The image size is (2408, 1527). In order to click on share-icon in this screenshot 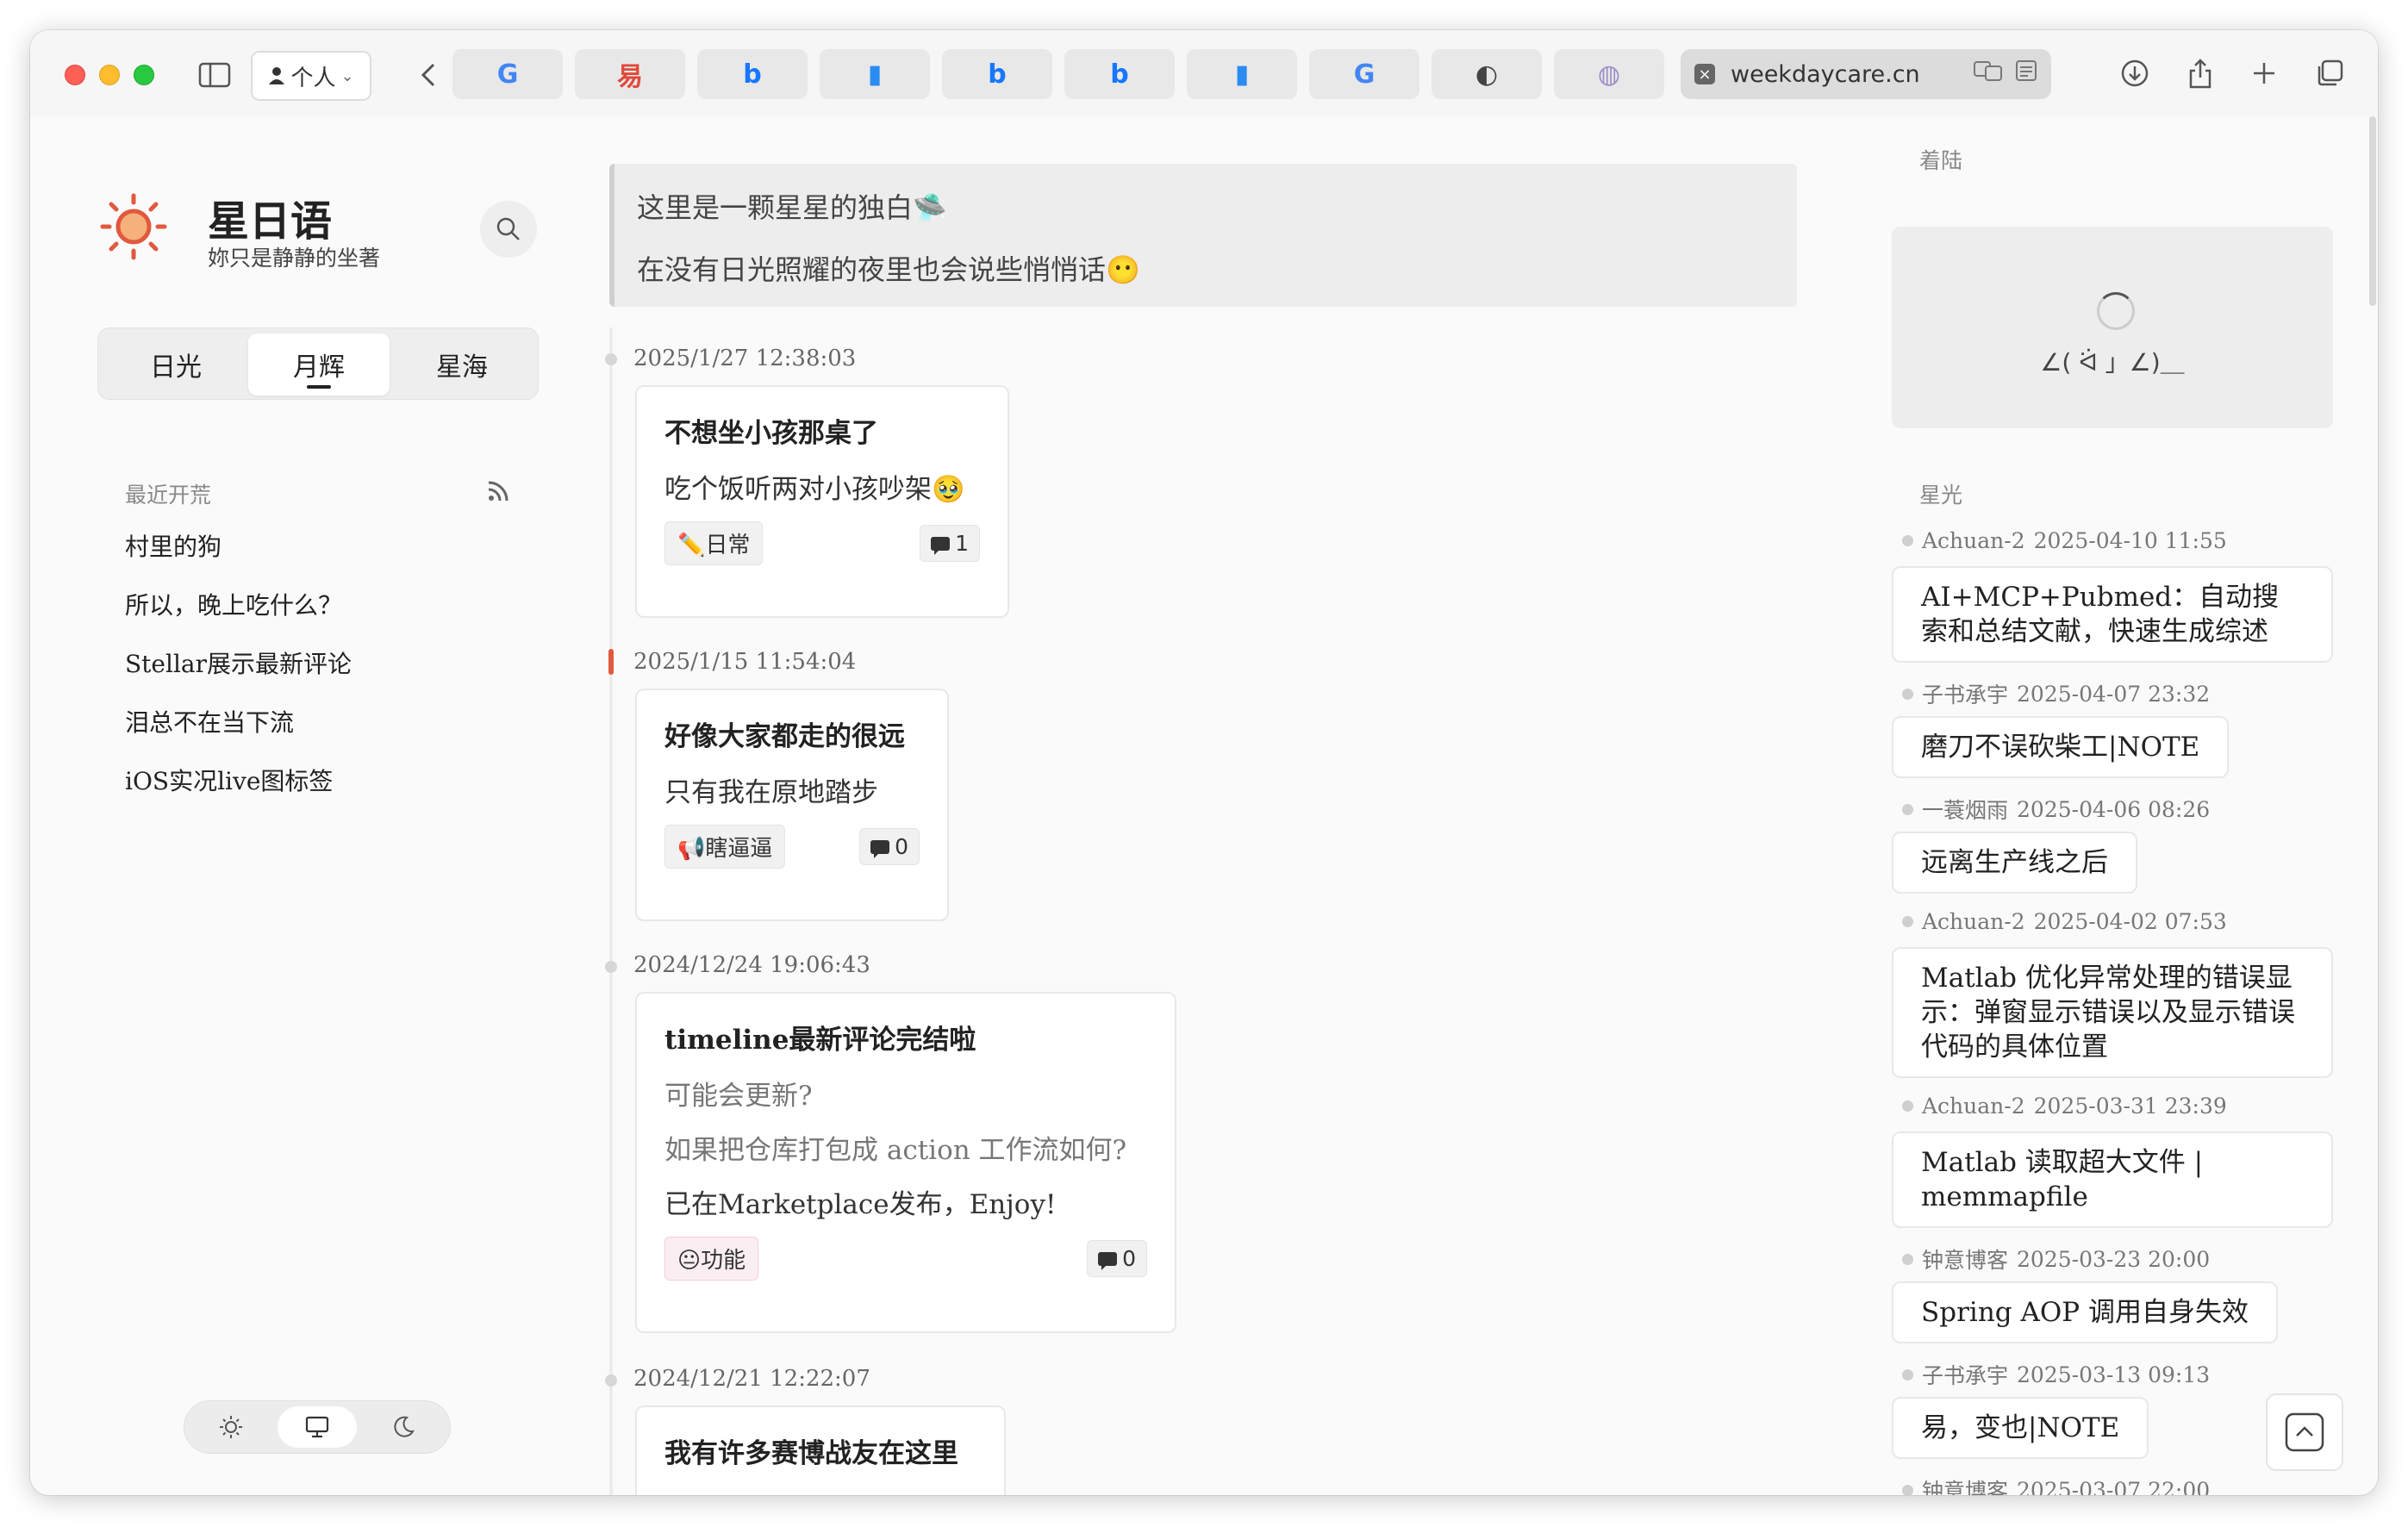, I will do `click(2200, 73)`.